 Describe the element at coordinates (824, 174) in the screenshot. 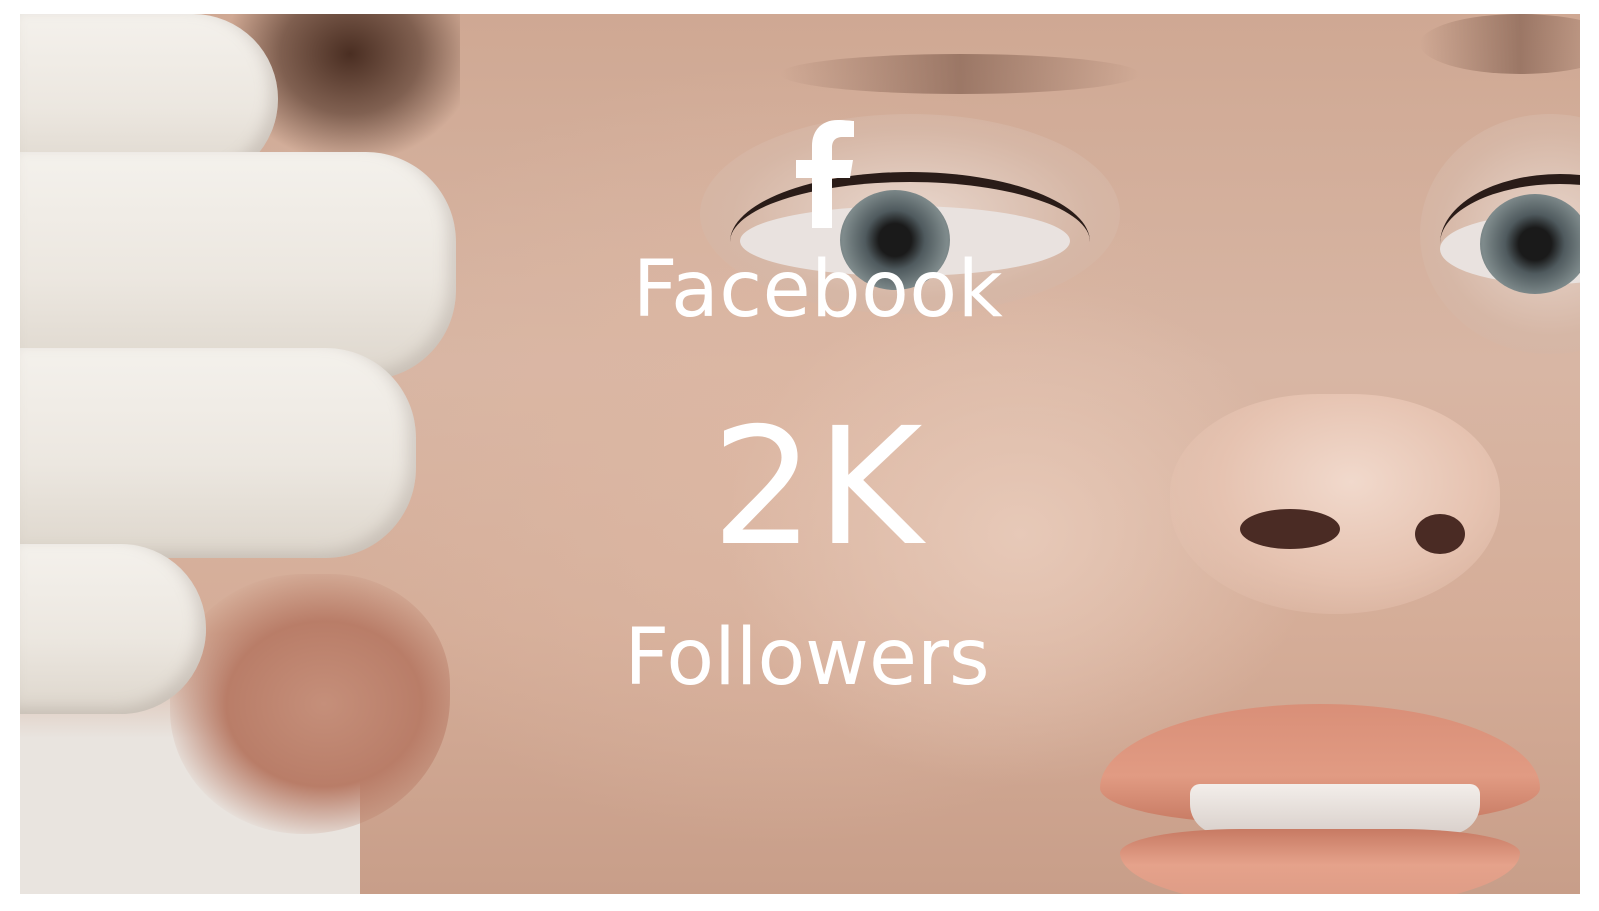

I see `facebook-icon` at that location.